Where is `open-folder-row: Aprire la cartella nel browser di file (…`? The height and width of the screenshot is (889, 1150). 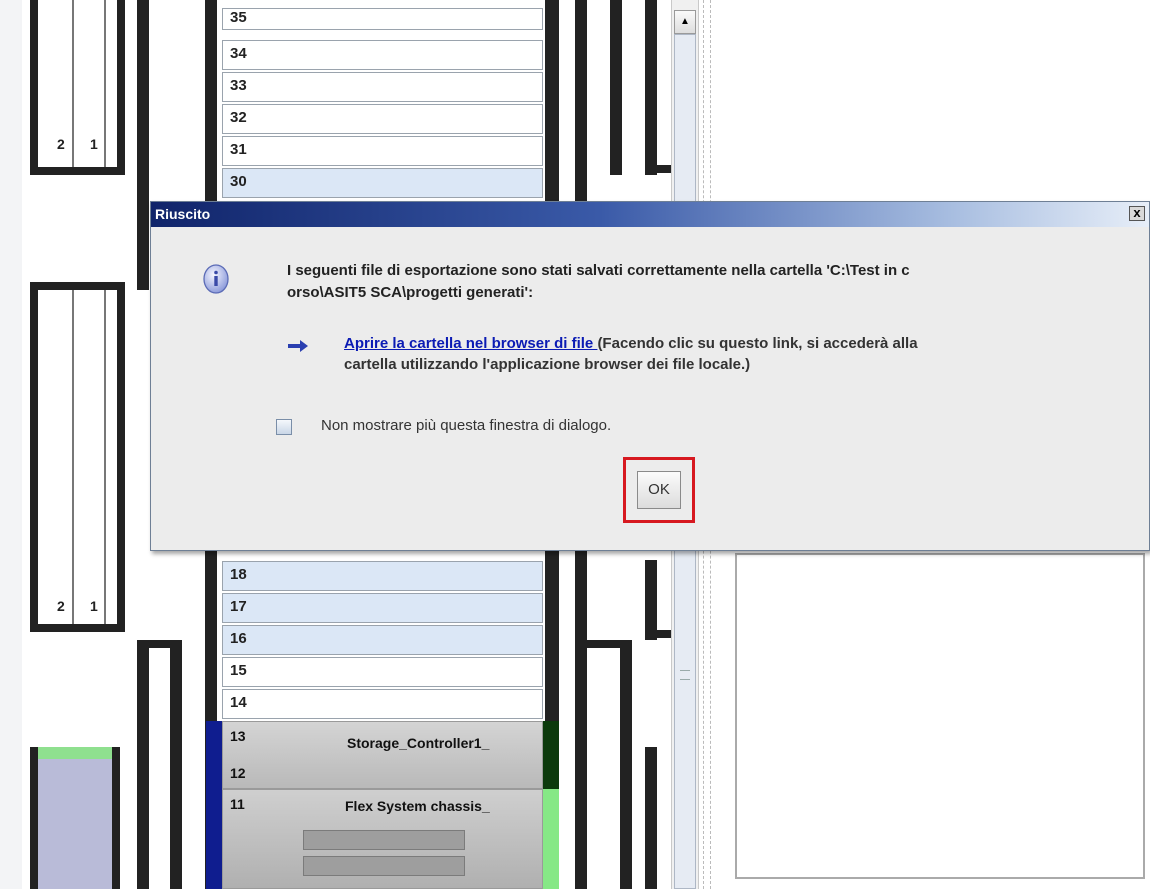 open-folder-row: Aprire la cartella nel browser di file (… is located at coordinates (724, 354).